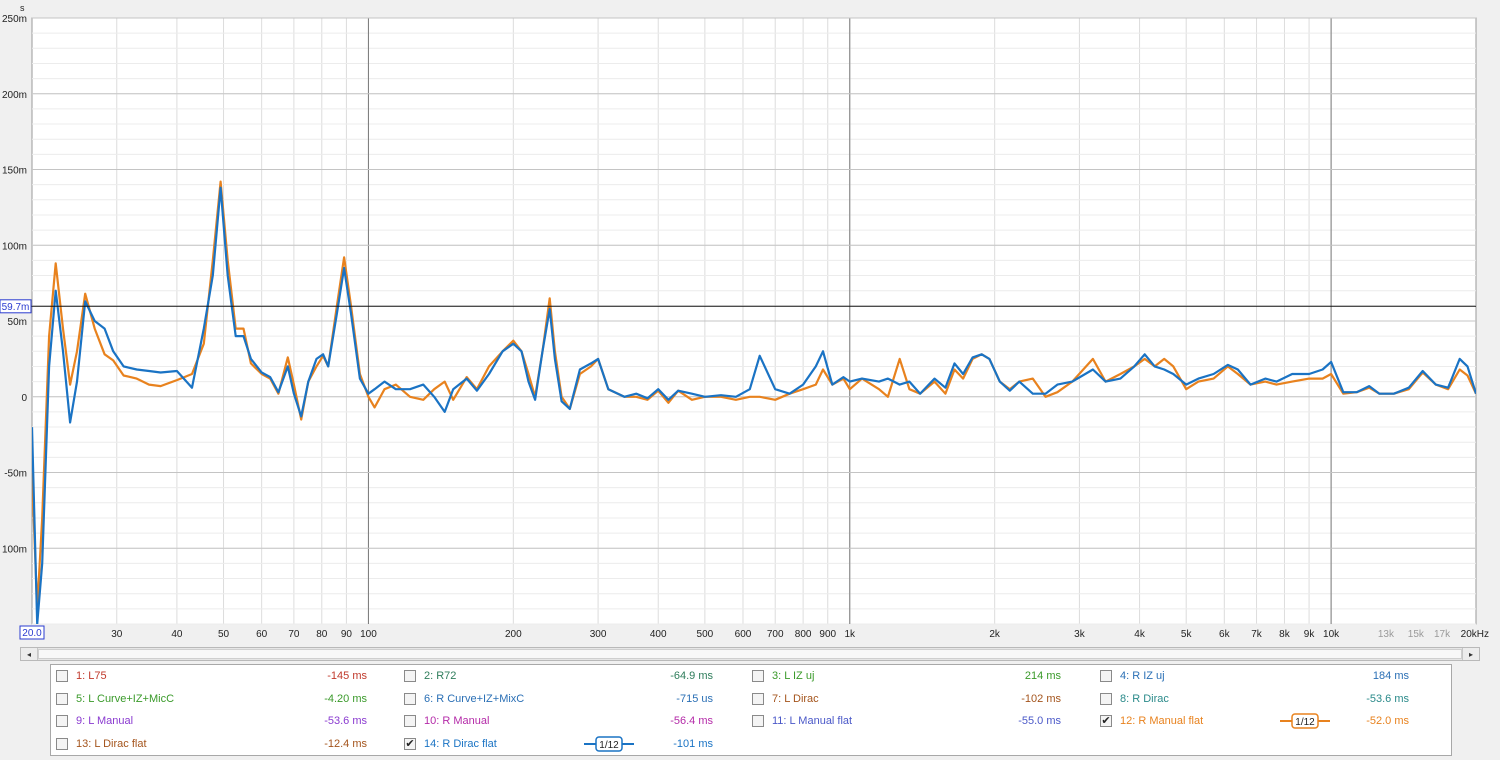  I want to click on legend-item-value: -4.20 ms, so click(345, 698).